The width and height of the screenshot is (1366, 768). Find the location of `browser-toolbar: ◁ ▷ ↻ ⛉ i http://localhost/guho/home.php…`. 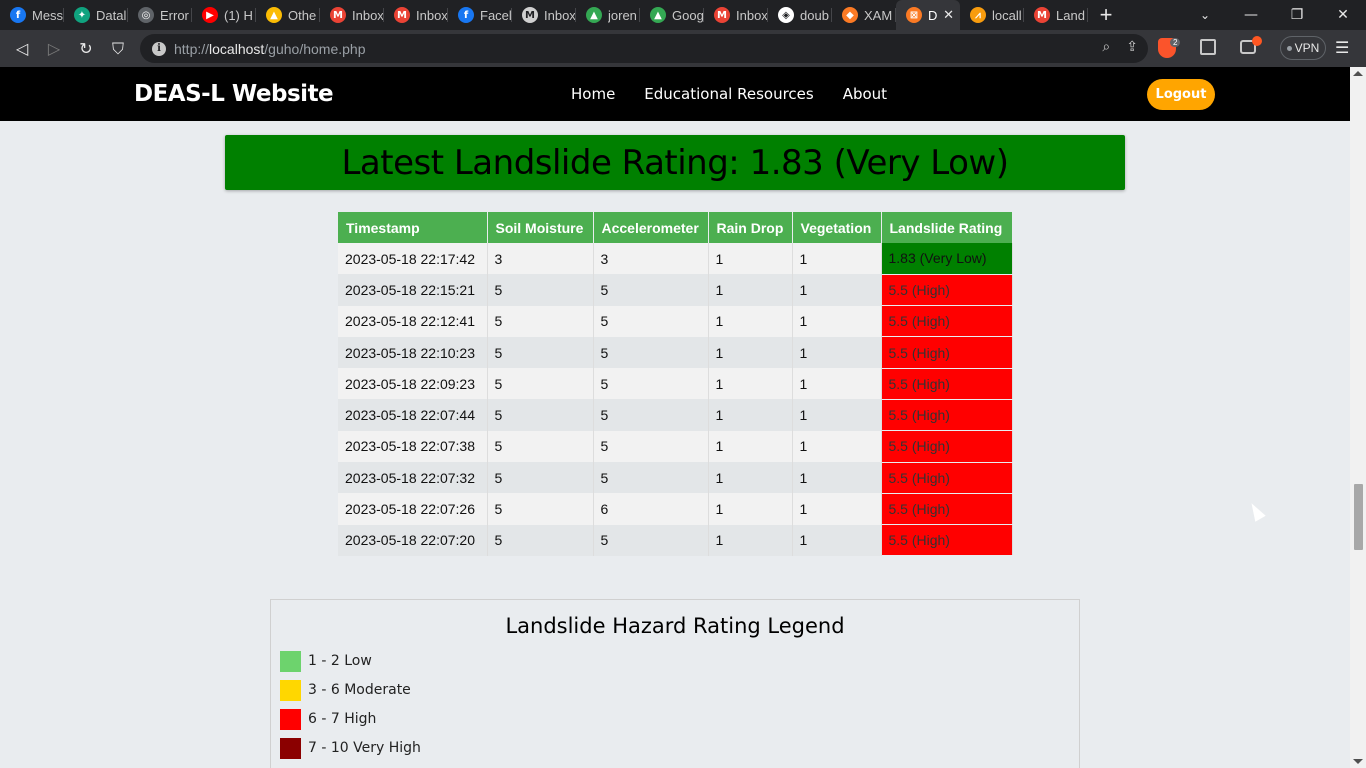

browser-toolbar: ◁ ▷ ↻ ⛉ i http://localhost/guho/home.php… is located at coordinates (683, 48).